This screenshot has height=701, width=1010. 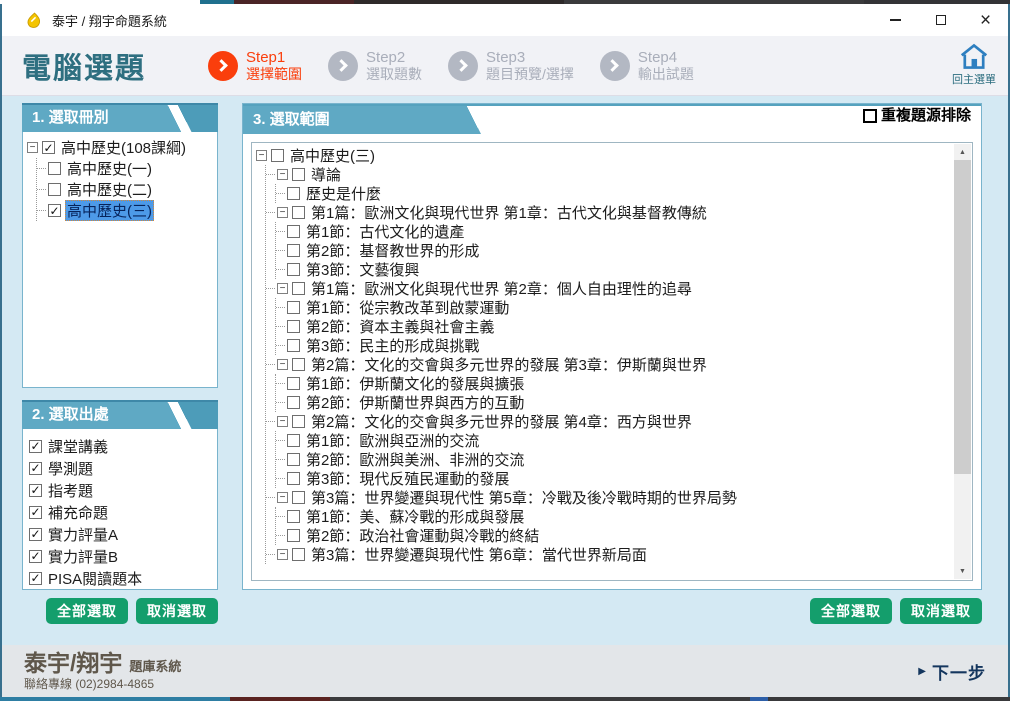 I want to click on source-item: ✓ 補充命題, so click(x=122, y=512).